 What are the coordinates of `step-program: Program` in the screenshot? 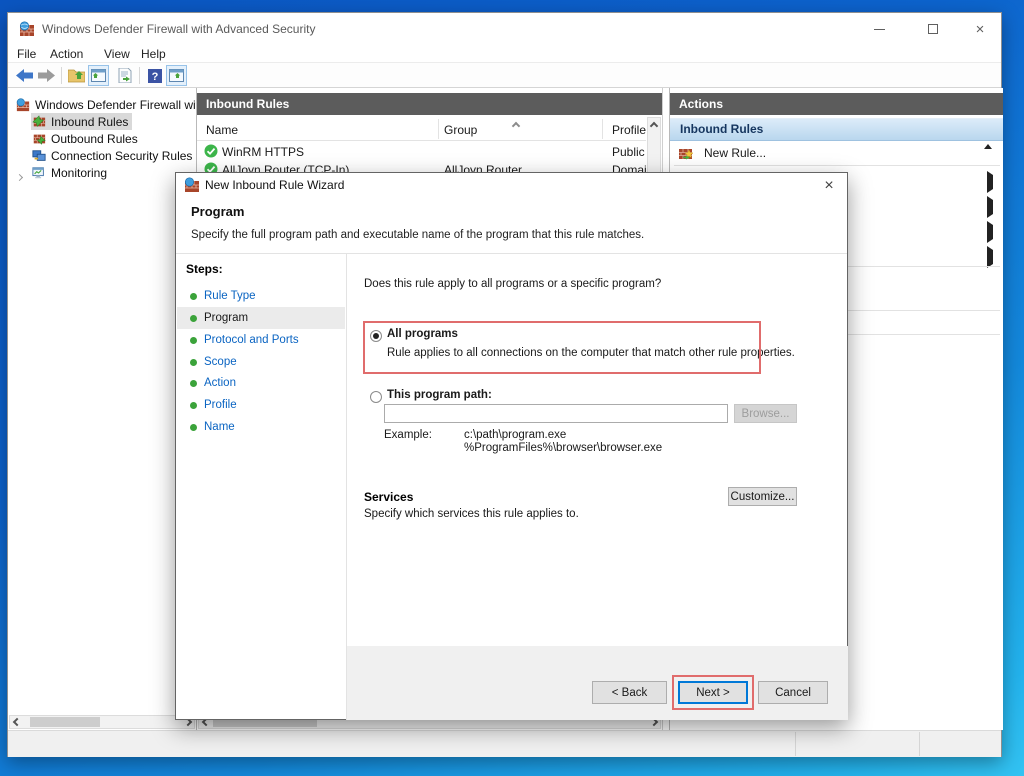 It's located at (261, 318).